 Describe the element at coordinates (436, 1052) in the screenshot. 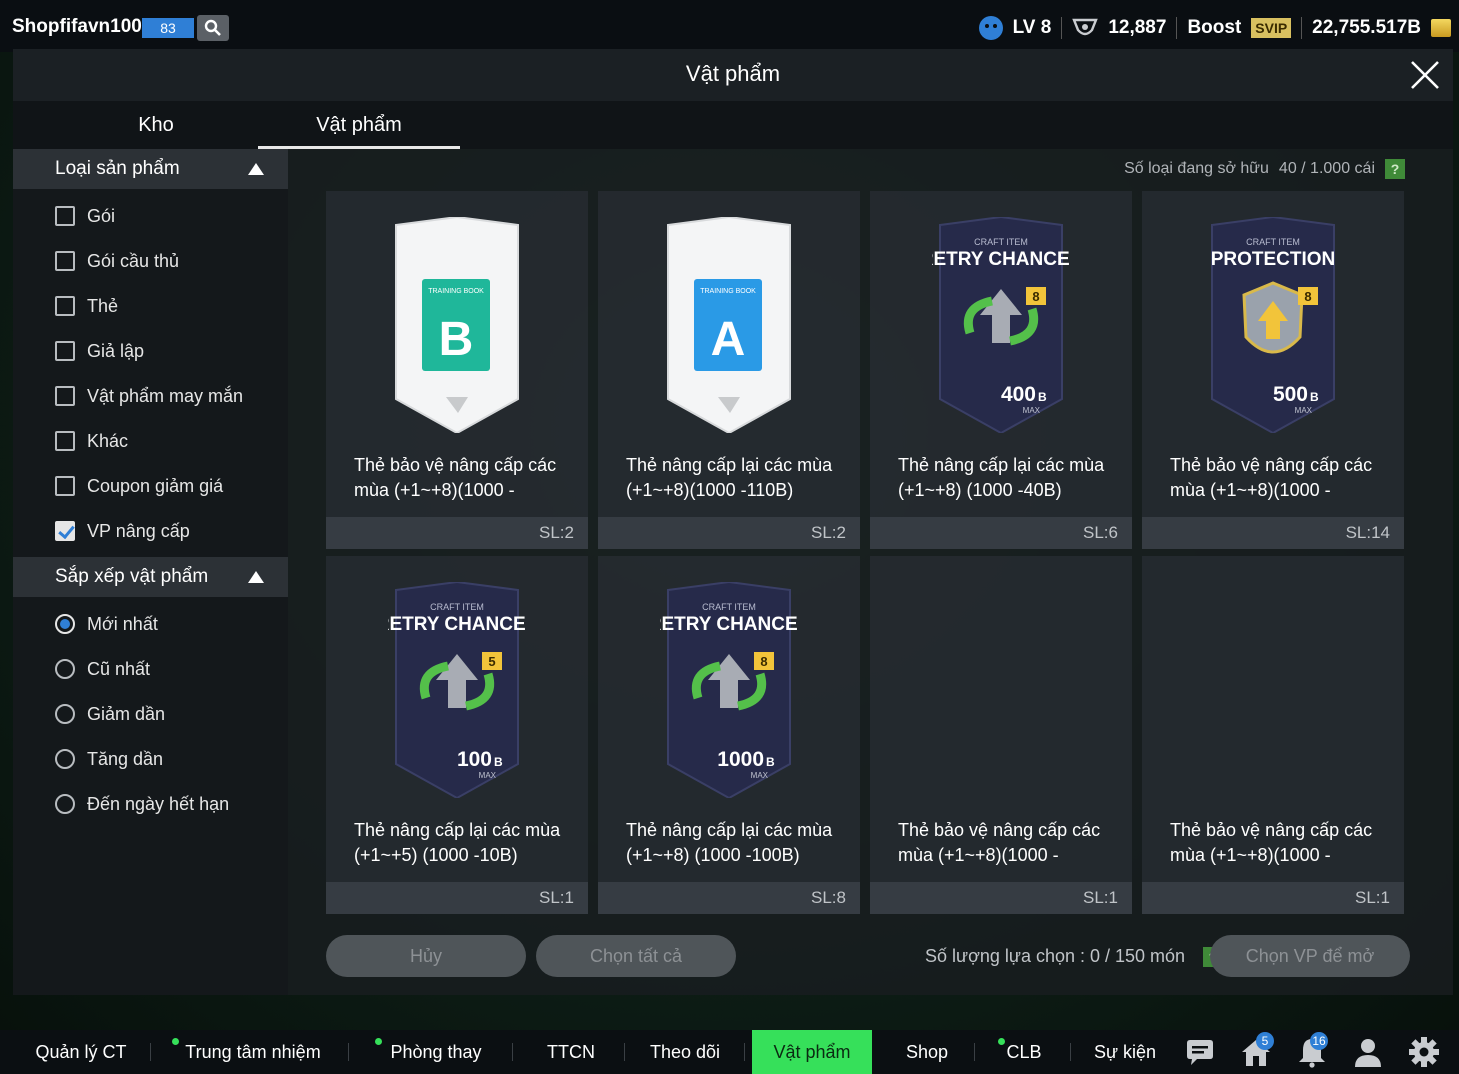

I see `nav-phong-thay-do: Phòng thay đồ` at that location.